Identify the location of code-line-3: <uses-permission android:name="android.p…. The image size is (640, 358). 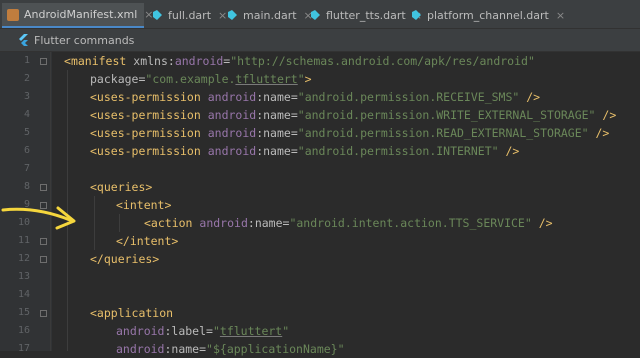
(315, 97).